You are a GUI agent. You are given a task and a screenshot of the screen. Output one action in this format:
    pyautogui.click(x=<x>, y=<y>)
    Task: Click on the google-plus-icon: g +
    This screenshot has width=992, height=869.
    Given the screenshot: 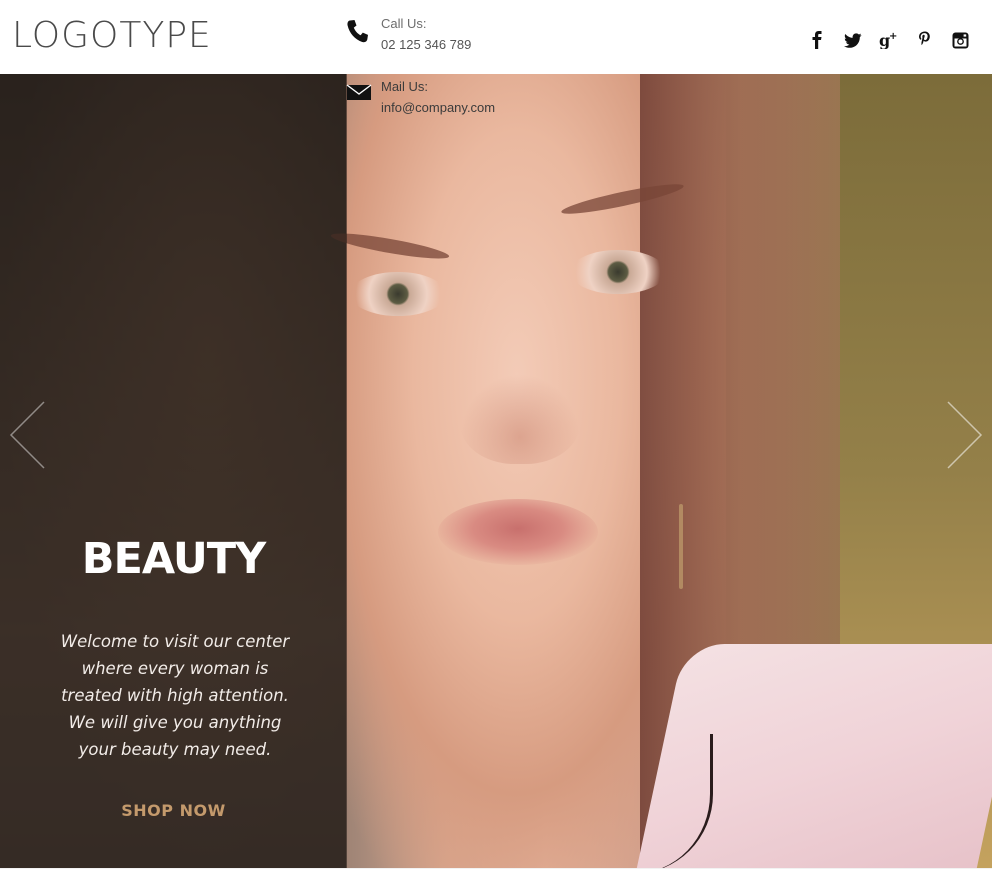 What is the action you would take?
    pyautogui.click(x=888, y=40)
    